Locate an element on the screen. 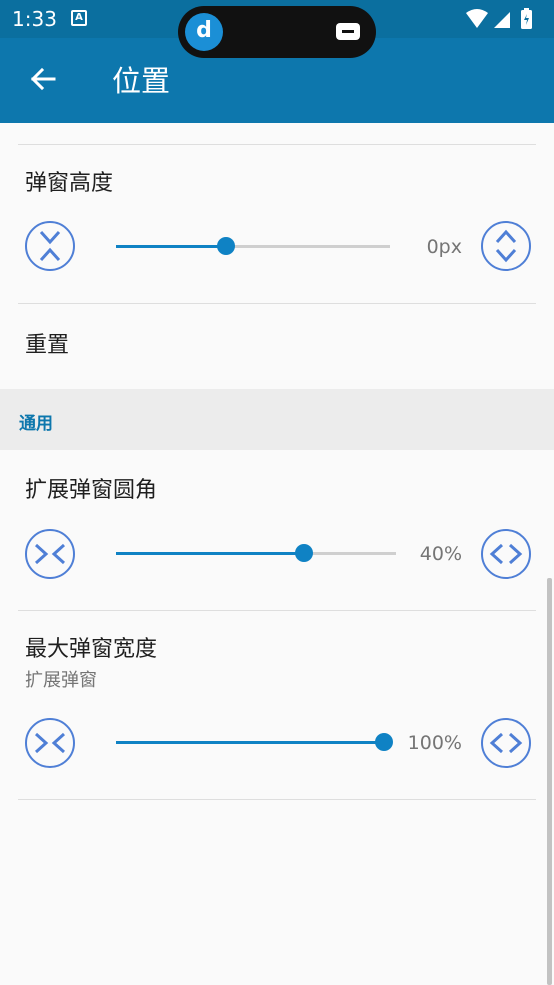 This screenshot has height=985, width=554. scrollbar is located at coordinates (549, 781).